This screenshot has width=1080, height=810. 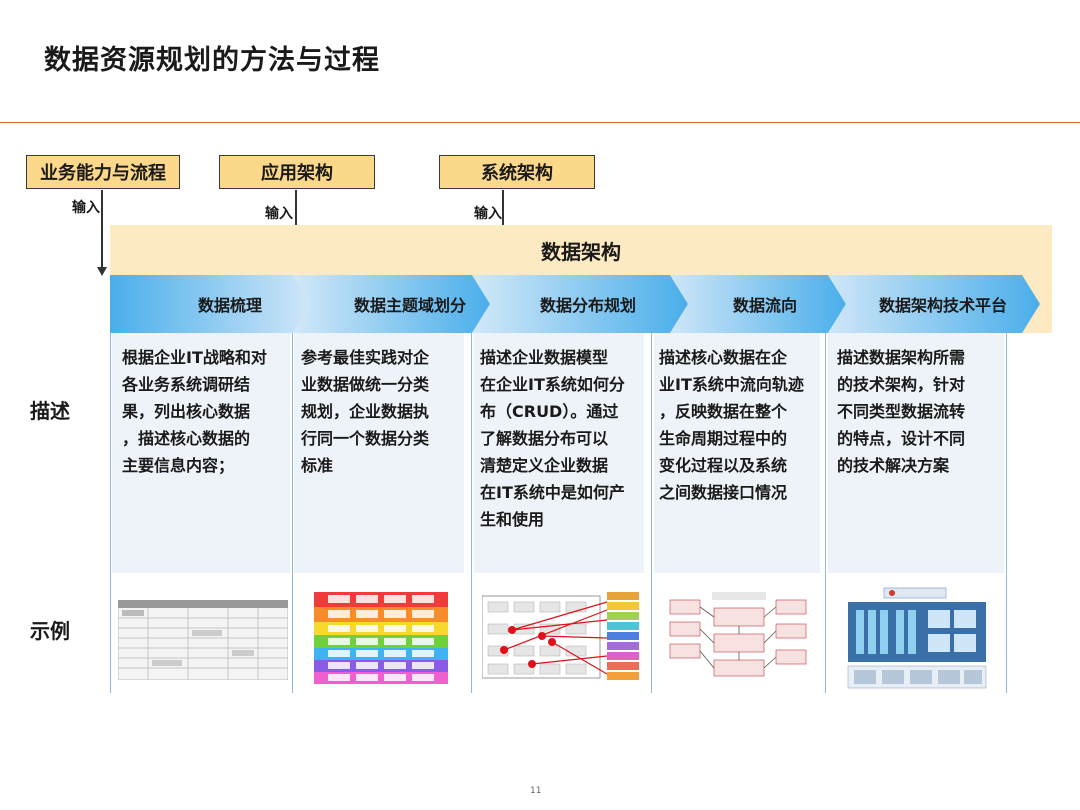 What do you see at coordinates (723, 357) in the screenshot?
I see `description-line: 描述核心数据在企` at bounding box center [723, 357].